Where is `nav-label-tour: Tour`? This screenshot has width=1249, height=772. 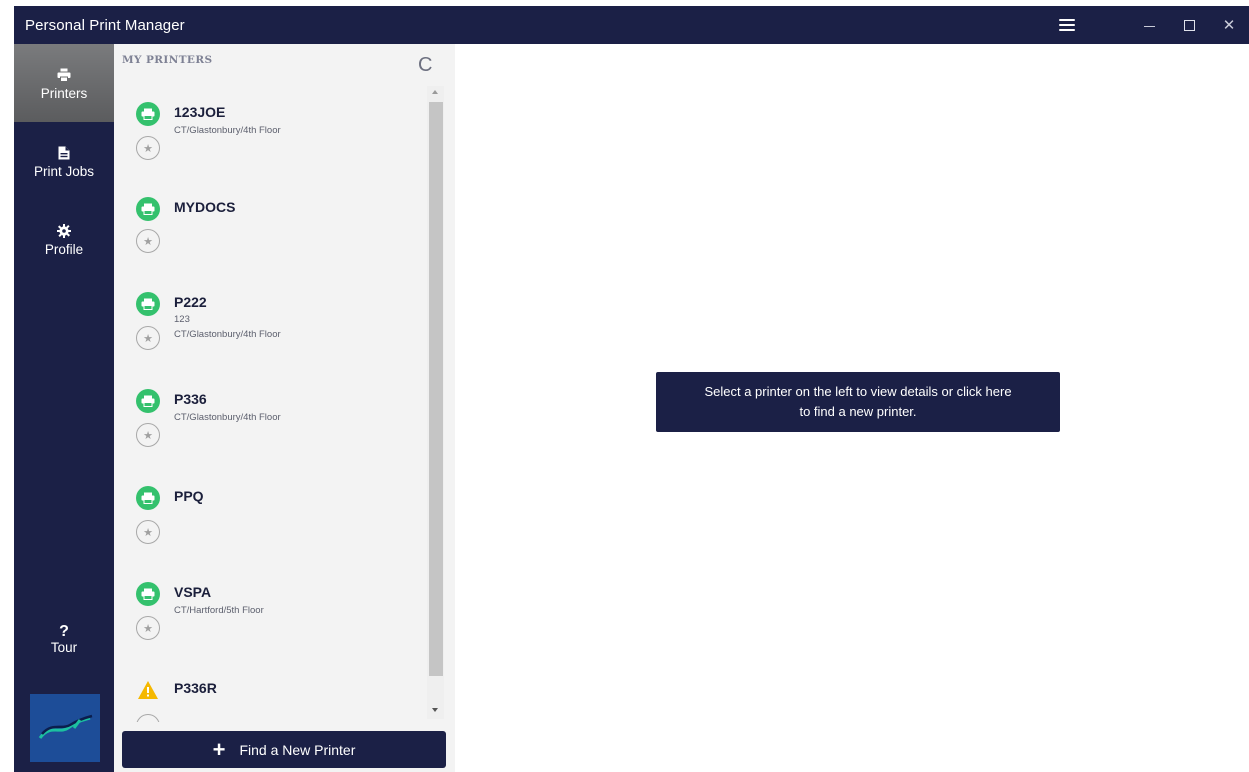 nav-label-tour: Tour is located at coordinates (64, 647).